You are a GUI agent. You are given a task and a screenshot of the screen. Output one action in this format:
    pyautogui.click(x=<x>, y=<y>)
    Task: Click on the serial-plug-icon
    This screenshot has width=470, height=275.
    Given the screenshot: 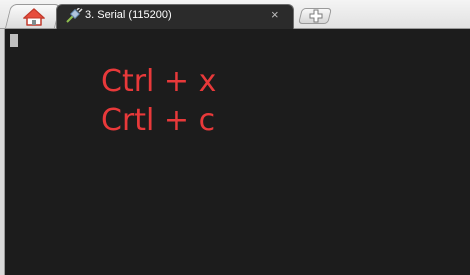 What is the action you would take?
    pyautogui.click(x=74, y=15)
    